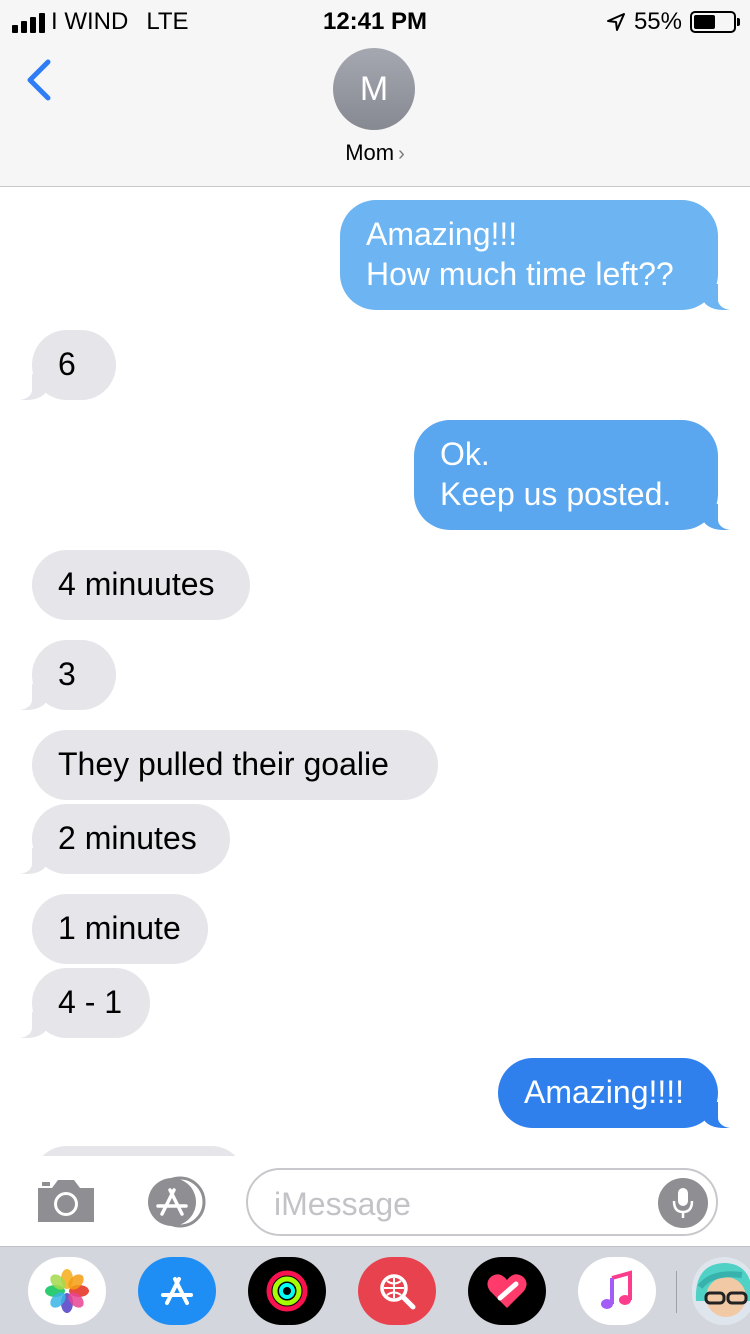  What do you see at coordinates (482, 1202) in the screenshot?
I see `message-input: iMessage` at bounding box center [482, 1202].